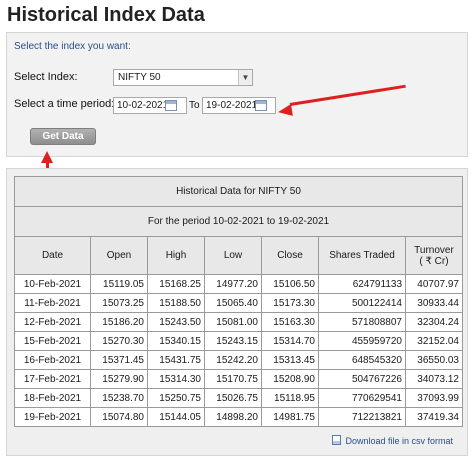 This screenshot has width=474, height=456. Describe the element at coordinates (176, 341) in the screenshot. I see `table-cell: 15340.15` at that location.